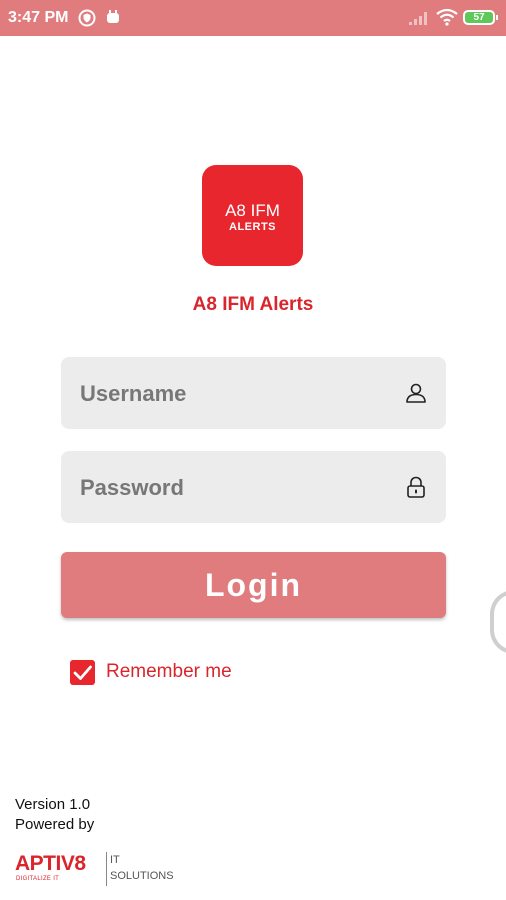  Describe the element at coordinates (498, 622) in the screenshot. I see `edge-handle` at that location.